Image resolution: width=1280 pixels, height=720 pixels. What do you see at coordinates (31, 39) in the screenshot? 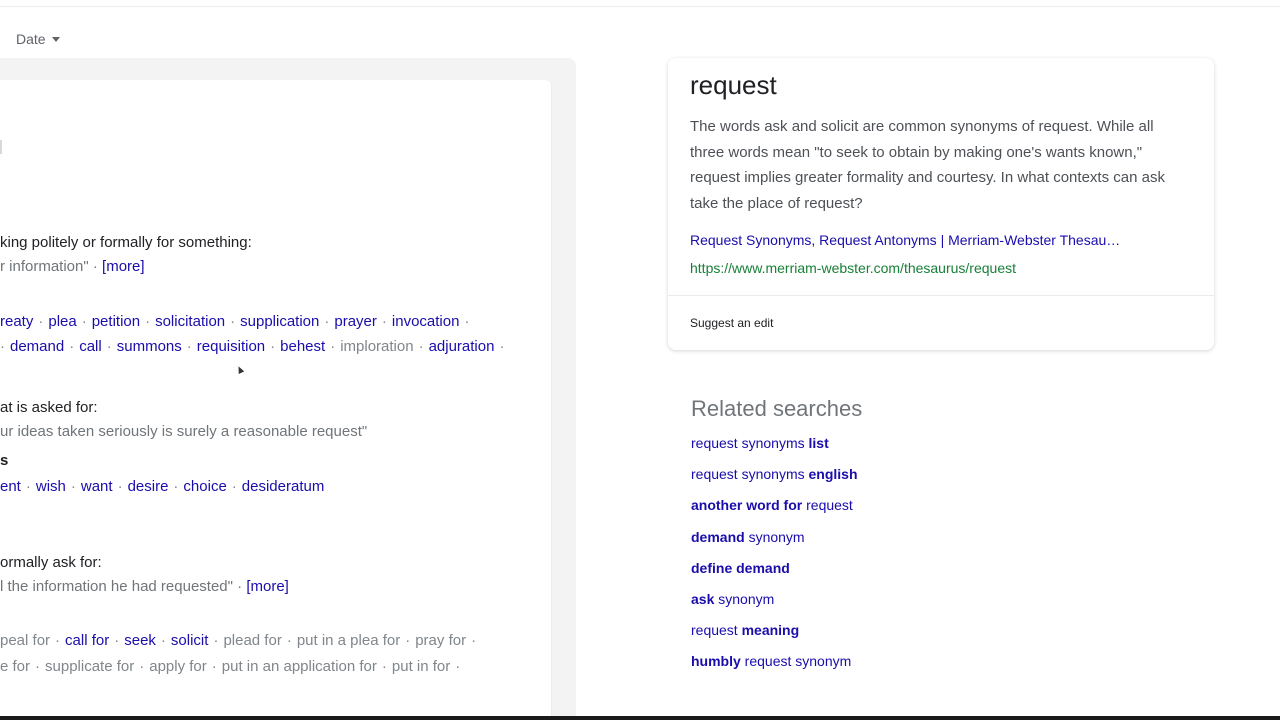
I see `date-filter-label: Date` at bounding box center [31, 39].